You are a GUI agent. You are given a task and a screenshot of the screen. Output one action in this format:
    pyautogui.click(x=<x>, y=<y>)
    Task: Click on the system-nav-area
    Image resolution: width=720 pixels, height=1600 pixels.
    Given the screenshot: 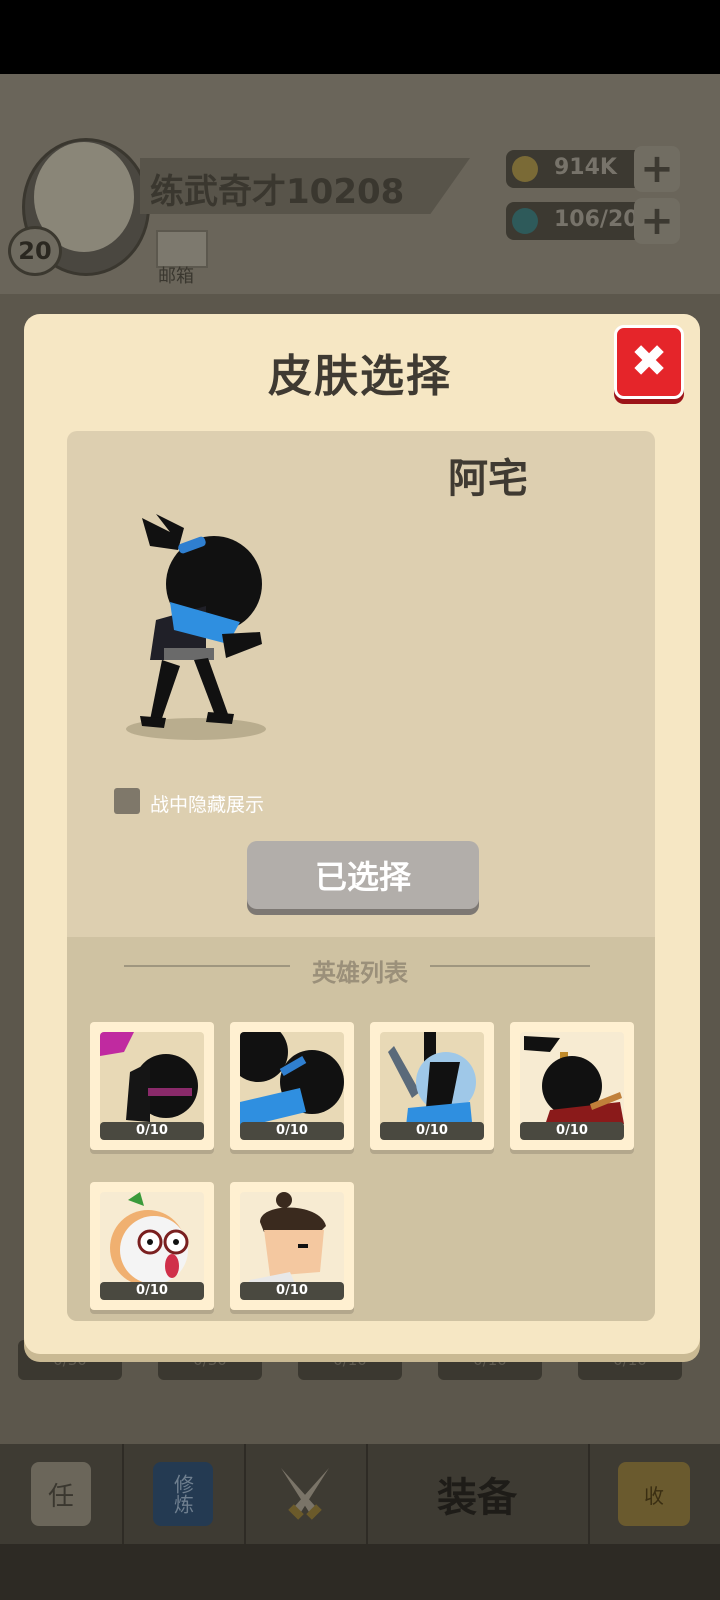 What is the action you would take?
    pyautogui.click(x=360, y=1572)
    